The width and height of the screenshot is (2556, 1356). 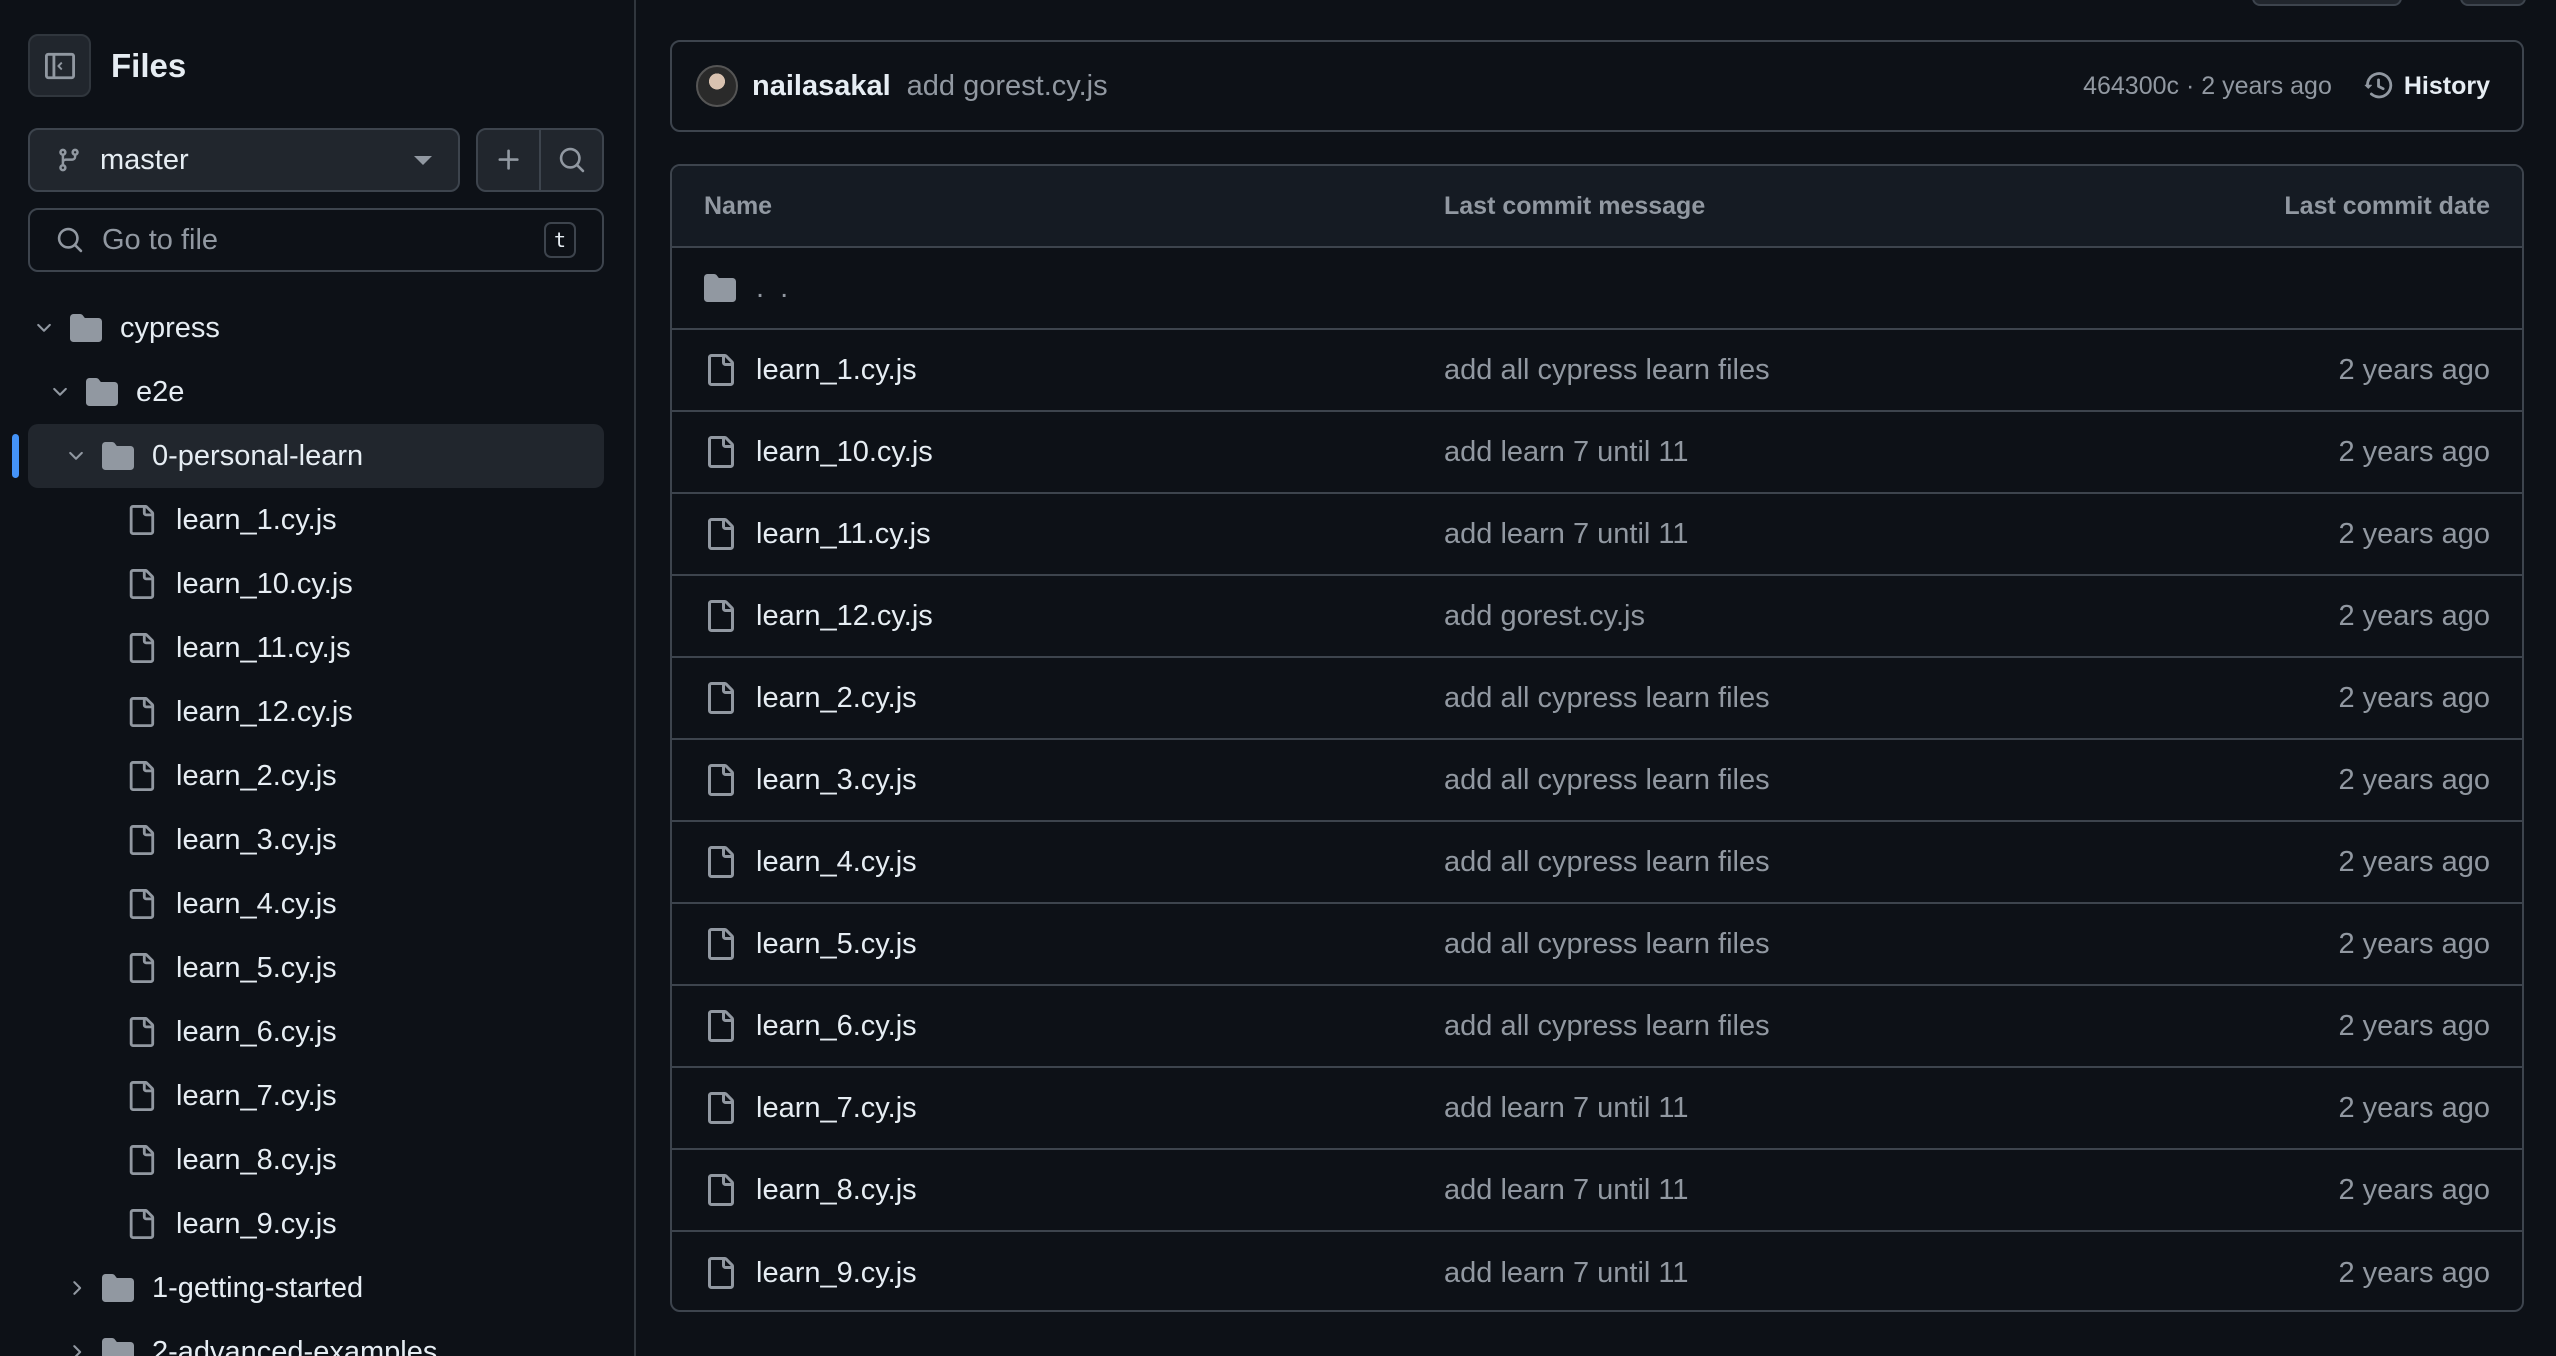 I want to click on tree-file-item: learn_9.cy.js, so click(x=317, y=1224).